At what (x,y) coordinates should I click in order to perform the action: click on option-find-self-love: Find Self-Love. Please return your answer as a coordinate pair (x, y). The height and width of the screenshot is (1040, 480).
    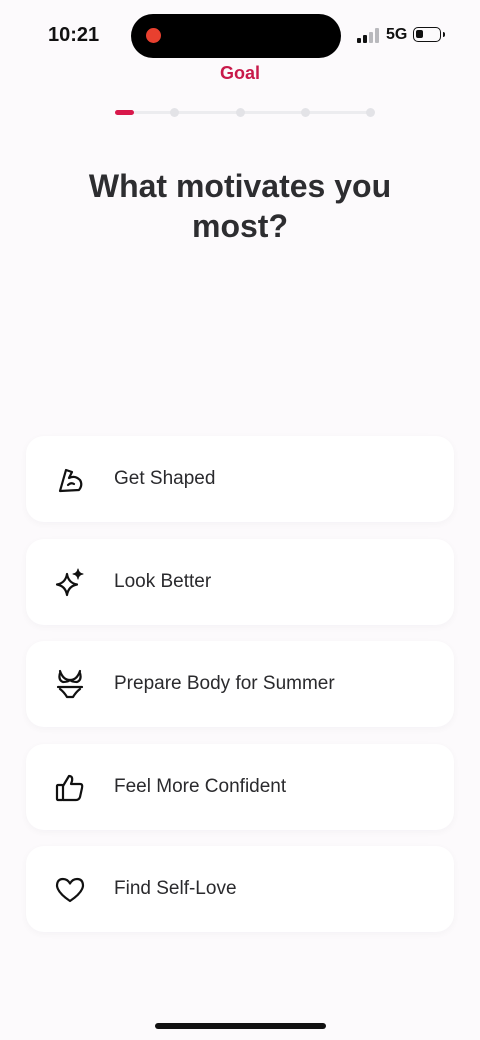
    Looking at the image, I should click on (240, 889).